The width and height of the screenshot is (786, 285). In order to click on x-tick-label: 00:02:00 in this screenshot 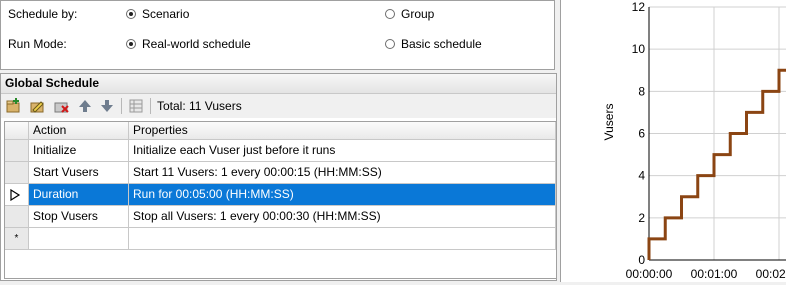, I will do `click(771, 274)`.